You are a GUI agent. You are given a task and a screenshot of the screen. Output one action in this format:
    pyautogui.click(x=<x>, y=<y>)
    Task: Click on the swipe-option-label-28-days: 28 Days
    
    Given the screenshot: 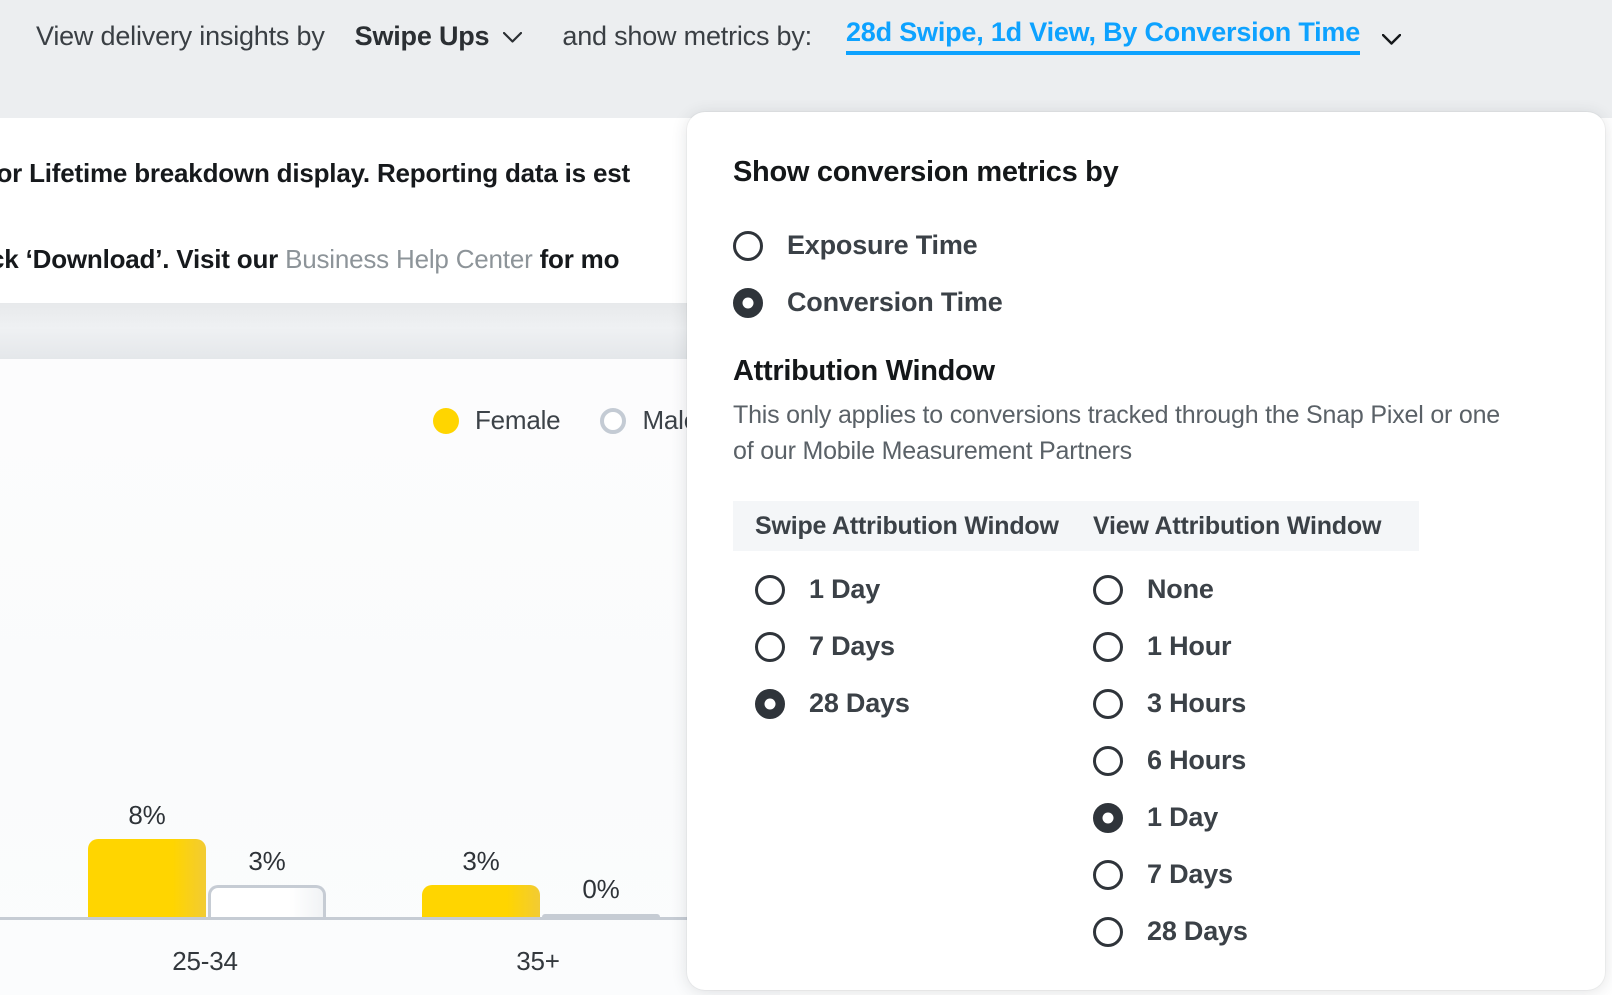 What is the action you would take?
    pyautogui.click(x=859, y=703)
    